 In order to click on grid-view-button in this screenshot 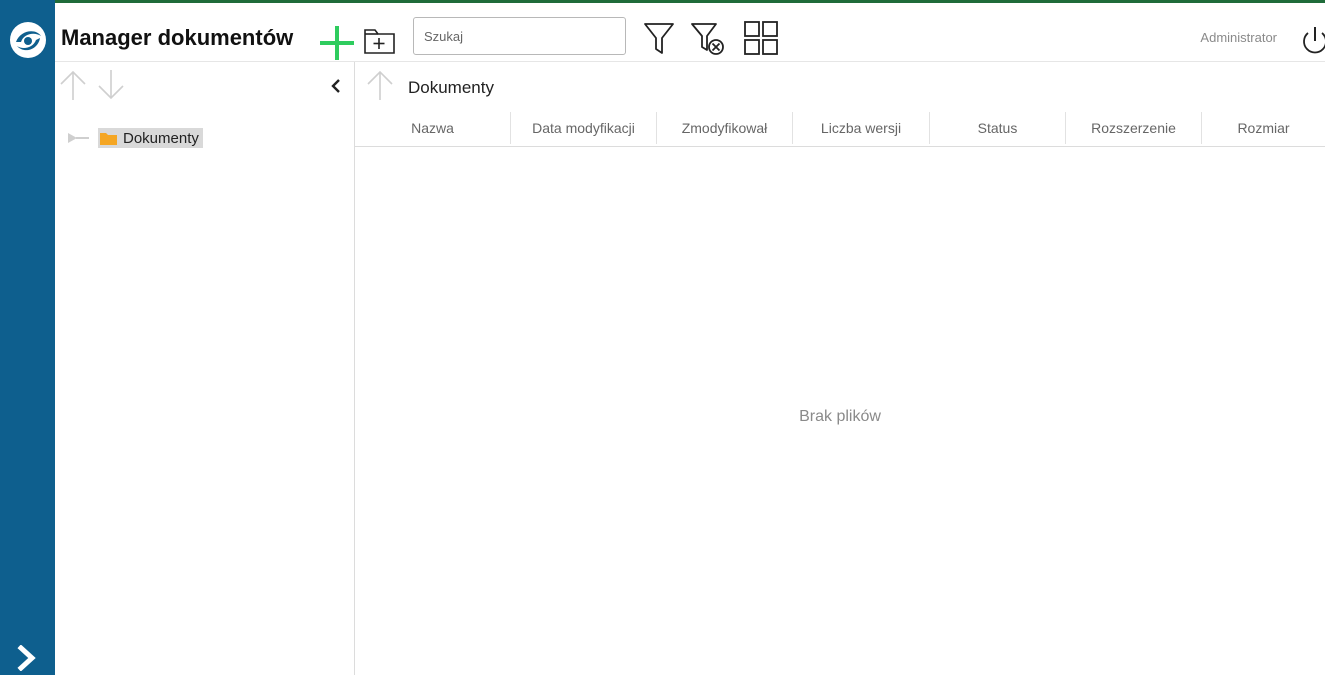, I will do `click(761, 38)`.